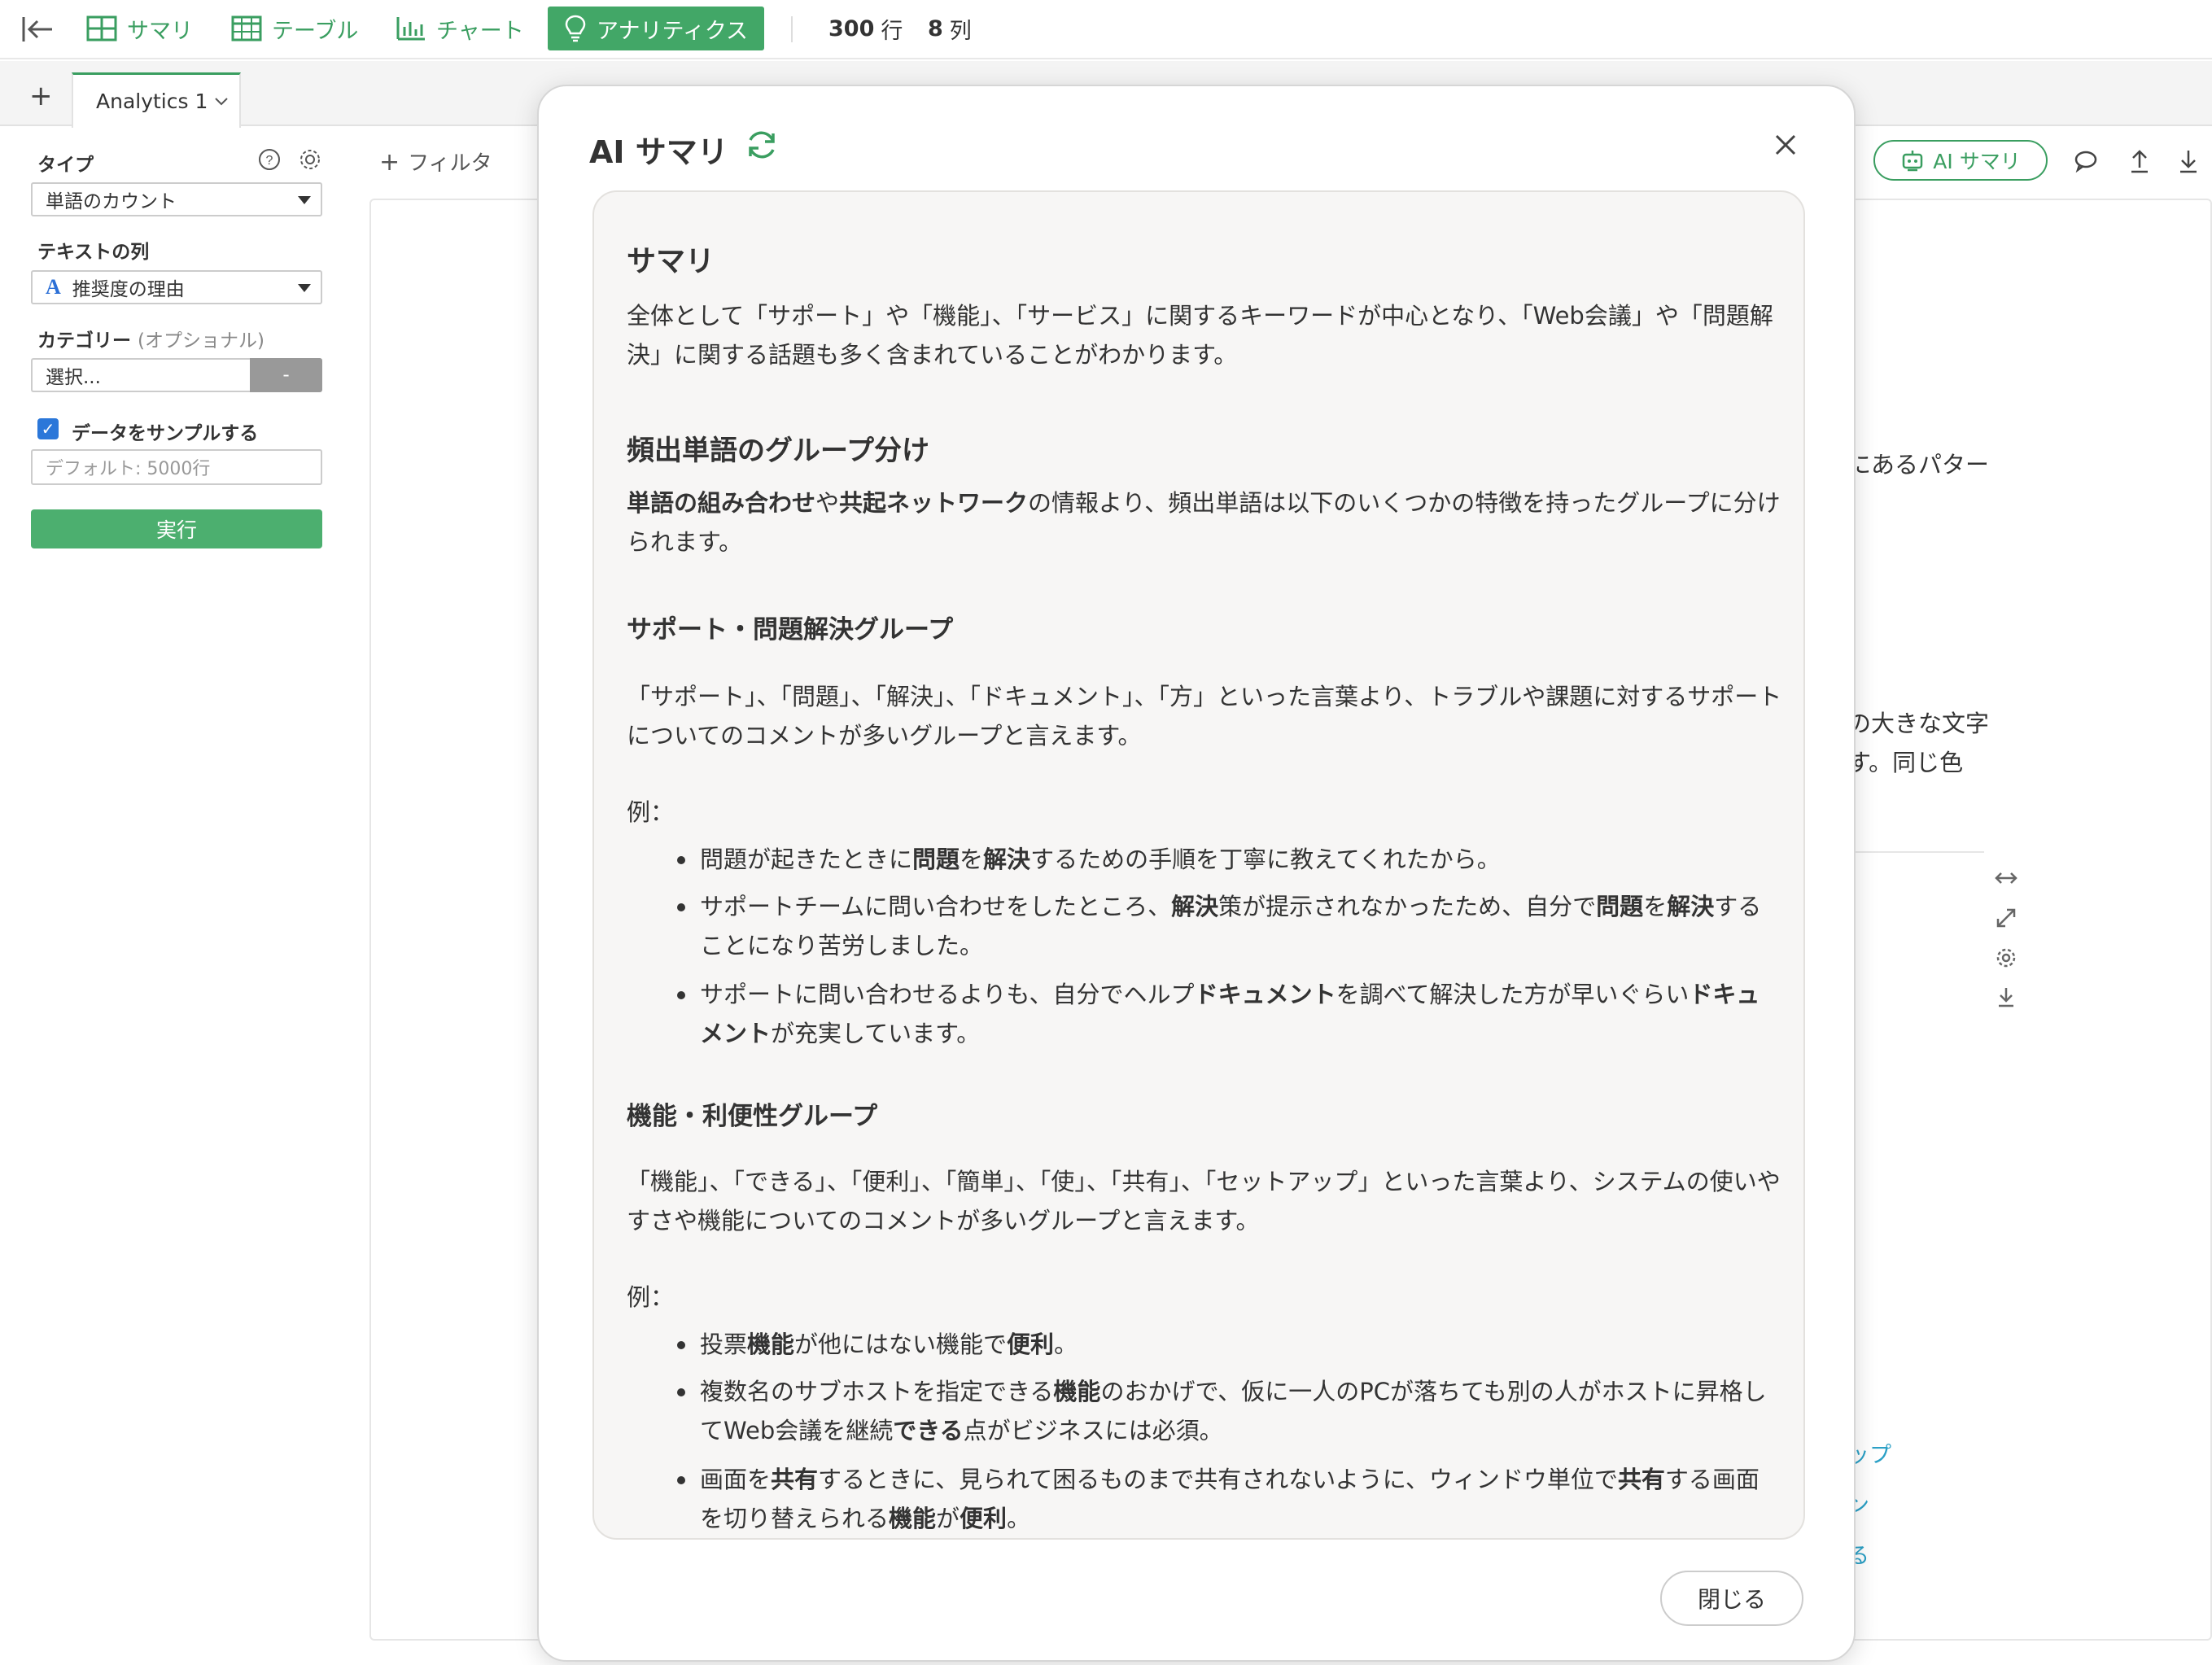 The image size is (2212, 1665). What do you see at coordinates (790, 630) in the screenshot?
I see `group-support-heading: サポート・問題解決グループ` at bounding box center [790, 630].